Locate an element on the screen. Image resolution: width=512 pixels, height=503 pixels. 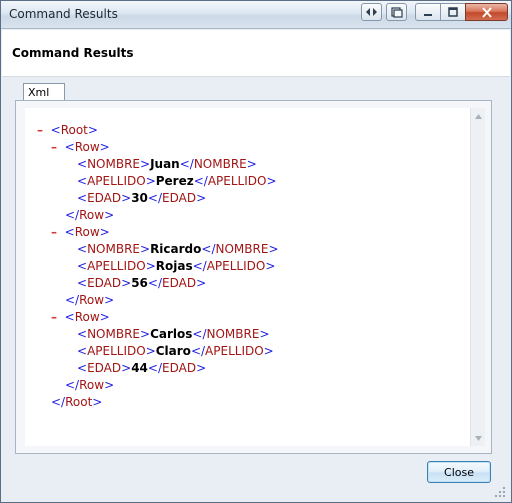
maximize-button is located at coordinates (453, 12).